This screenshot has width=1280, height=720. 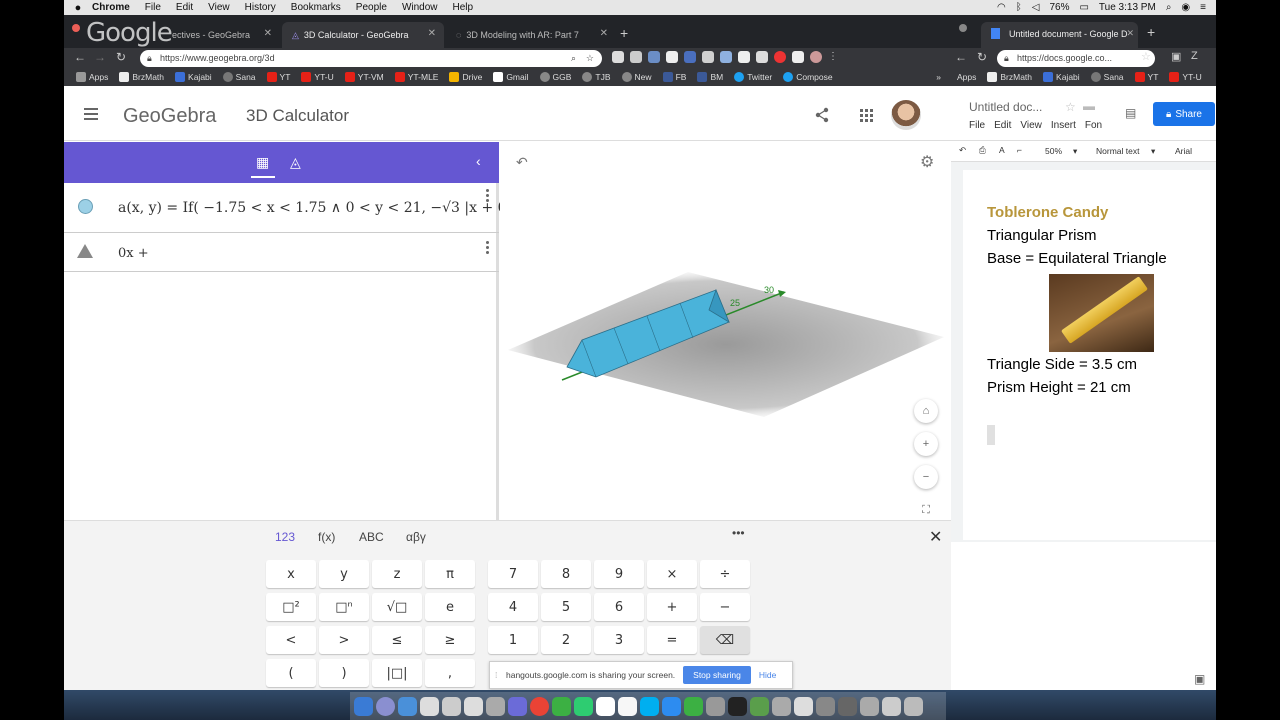 I want to click on backspace-icon: ⌫, so click(x=725, y=640).